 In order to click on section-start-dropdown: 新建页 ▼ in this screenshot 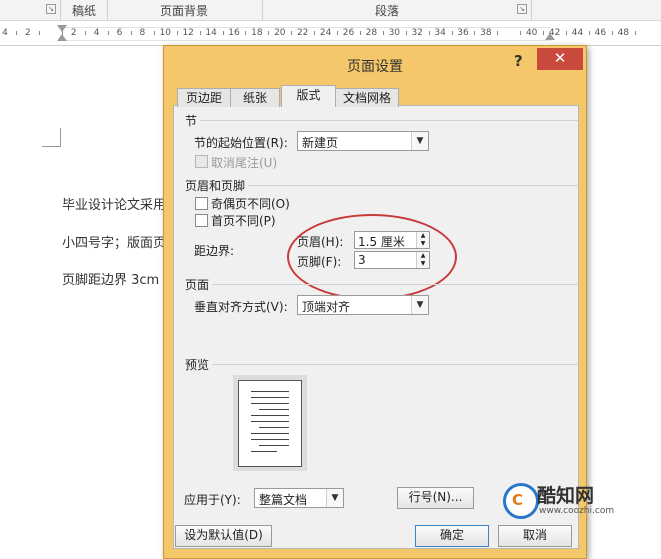, I will do `click(363, 141)`.